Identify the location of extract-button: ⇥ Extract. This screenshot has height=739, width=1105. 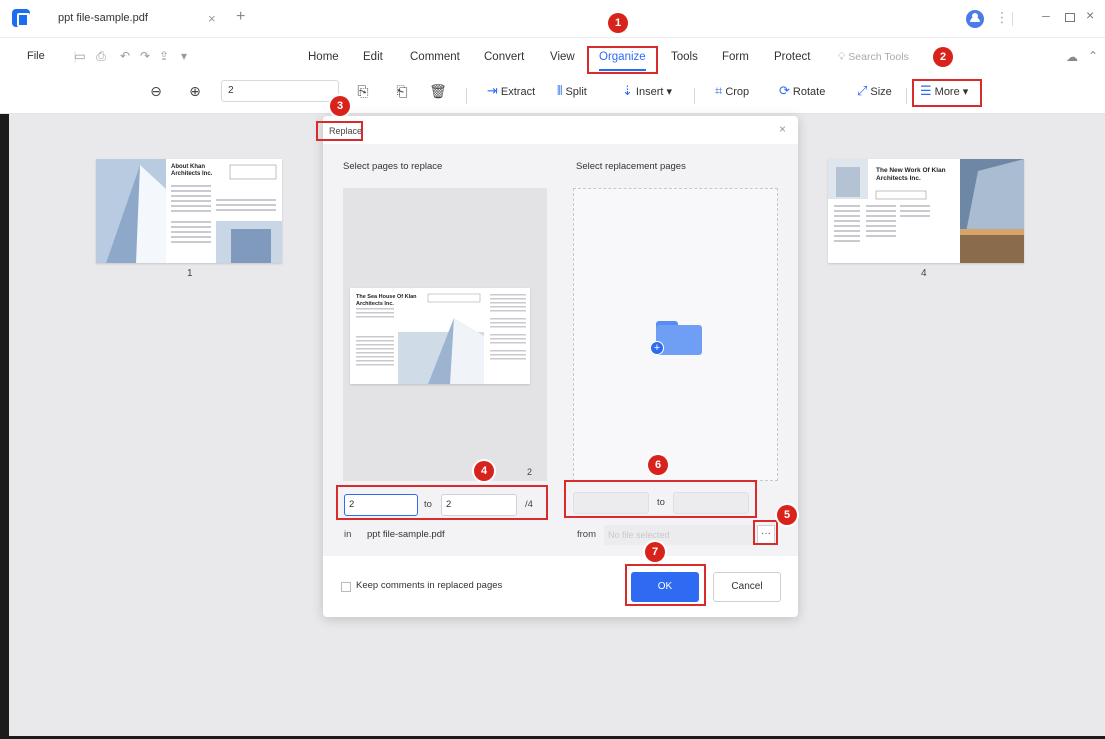
(511, 91).